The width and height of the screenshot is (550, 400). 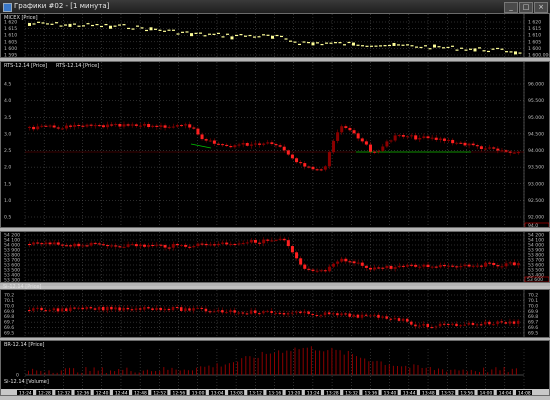 What do you see at coordinates (541, 7) in the screenshot?
I see `close-button: ×` at bounding box center [541, 7].